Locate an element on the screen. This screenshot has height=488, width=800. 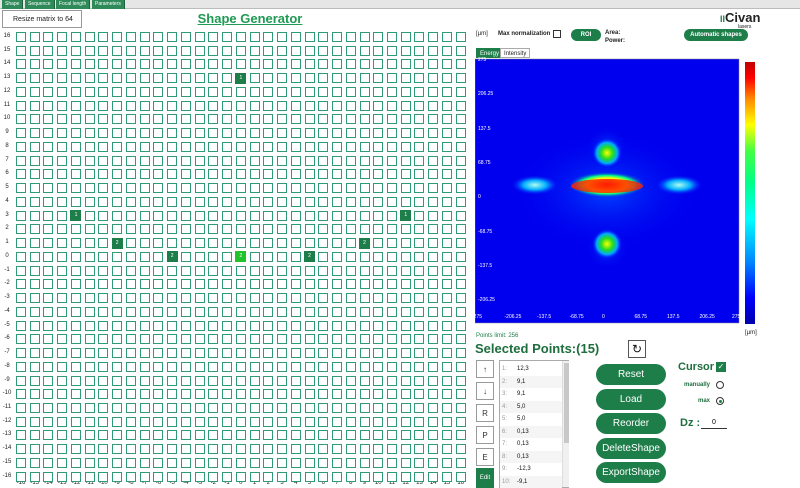
tab-focal-length: Focal length is located at coordinates (73, 4).